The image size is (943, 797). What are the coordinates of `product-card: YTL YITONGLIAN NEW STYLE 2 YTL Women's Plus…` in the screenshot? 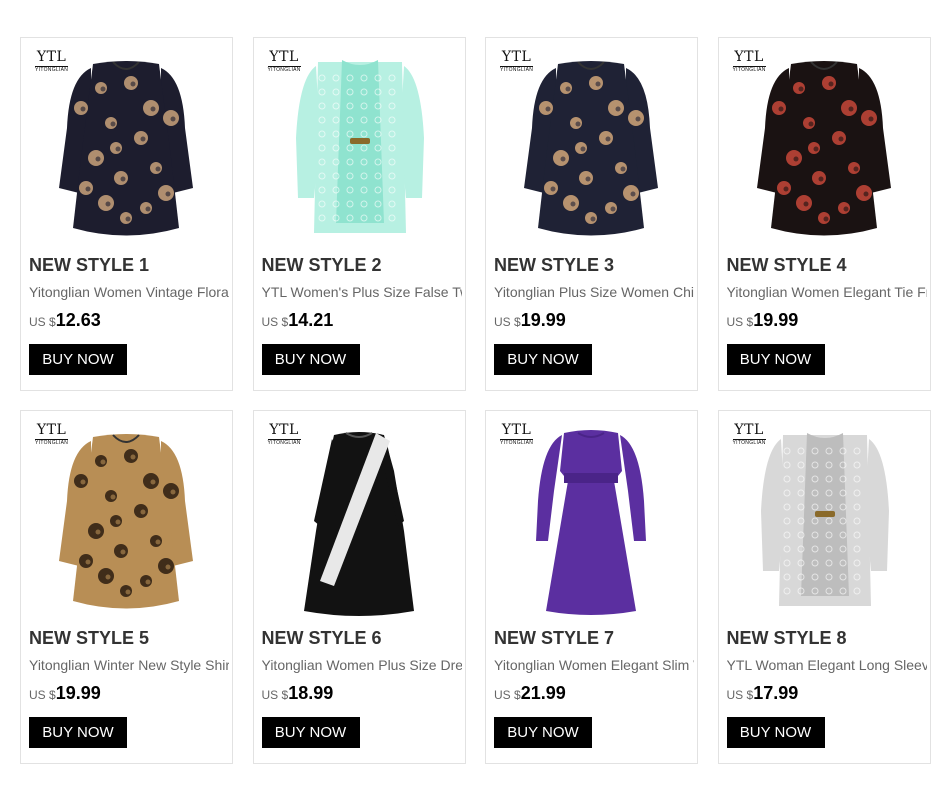 It's located at (359, 214).